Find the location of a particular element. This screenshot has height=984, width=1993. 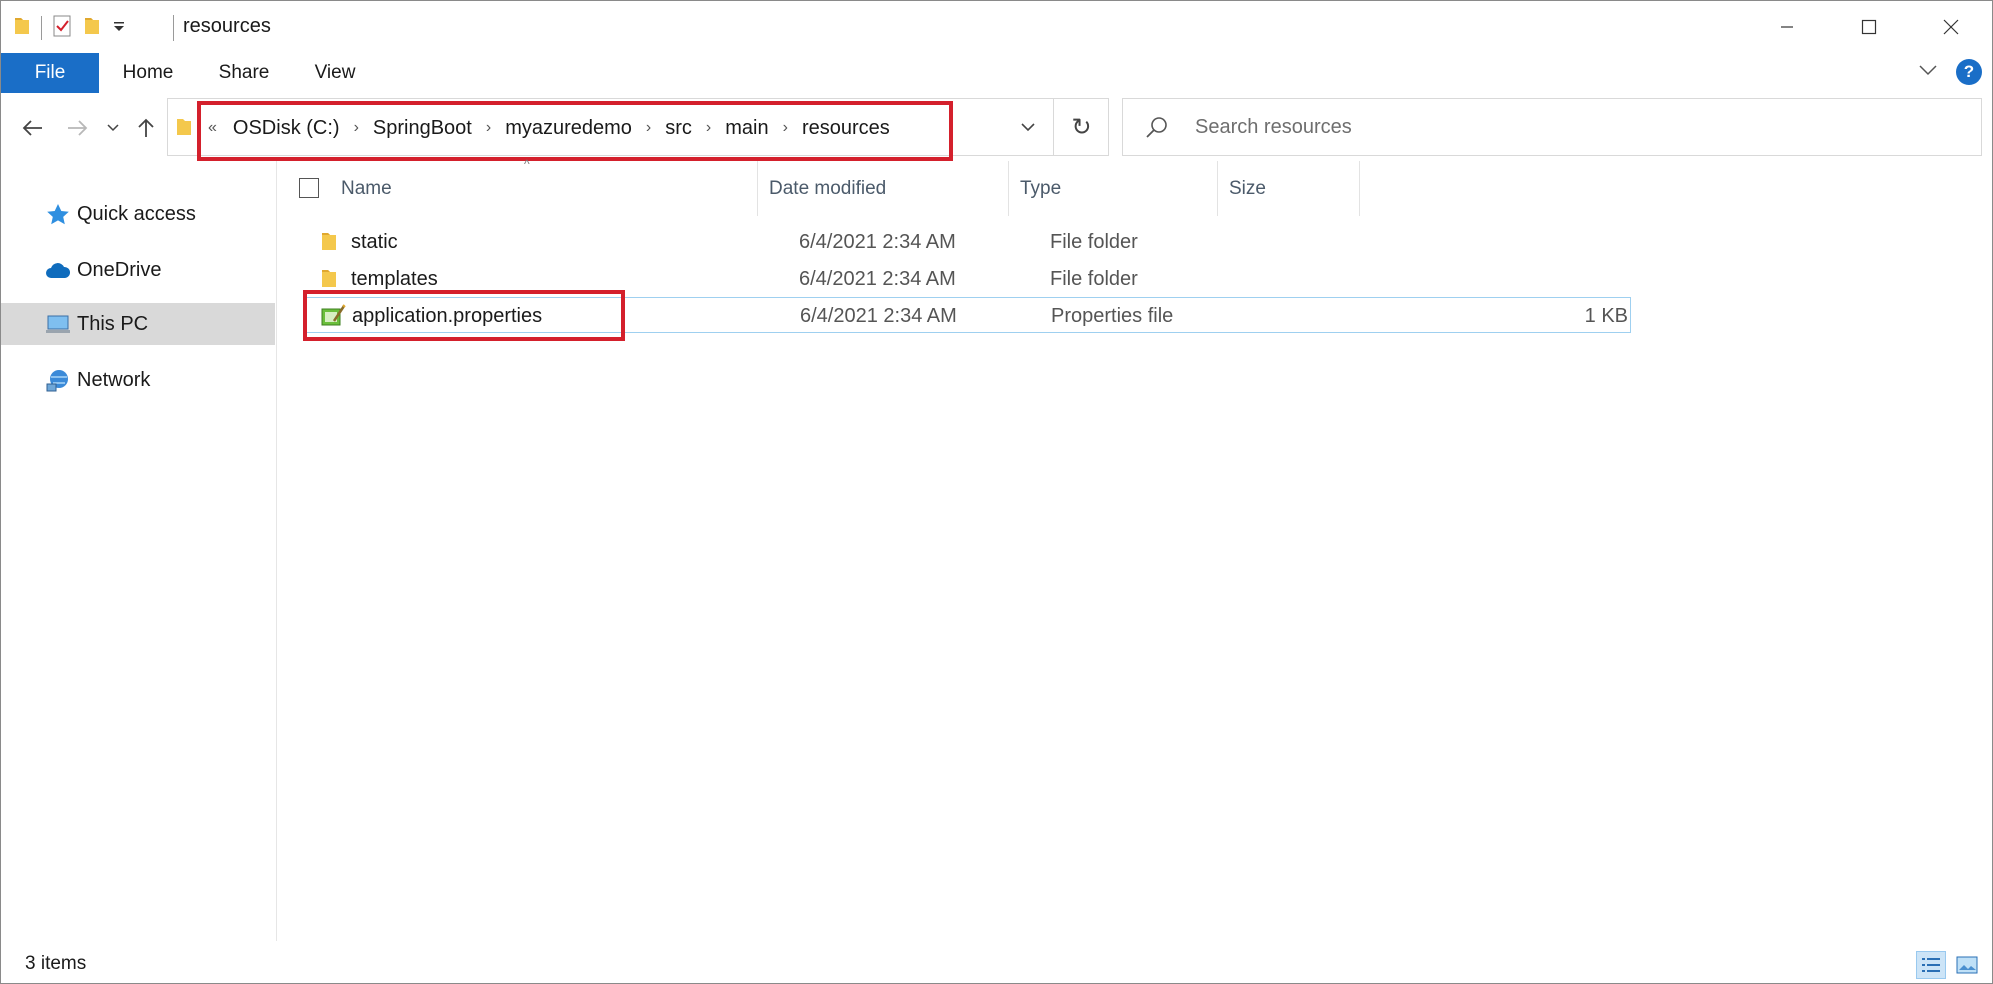

status-bar: 3 items is located at coordinates (996, 962).